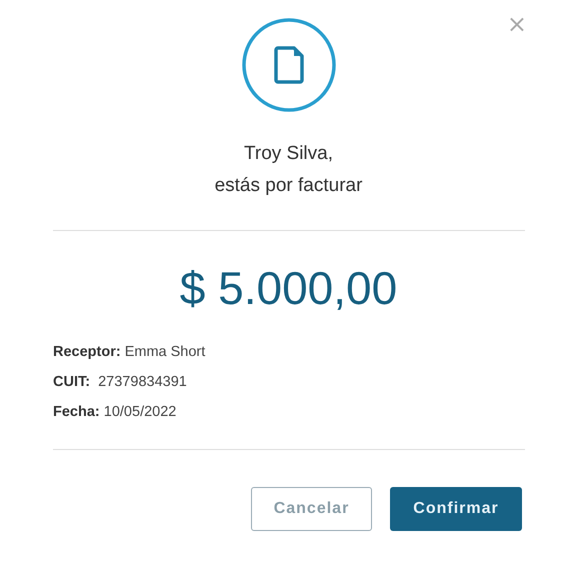 The image size is (577, 561). What do you see at coordinates (288, 154) in the screenshot?
I see `title-text: Troy Silva,` at bounding box center [288, 154].